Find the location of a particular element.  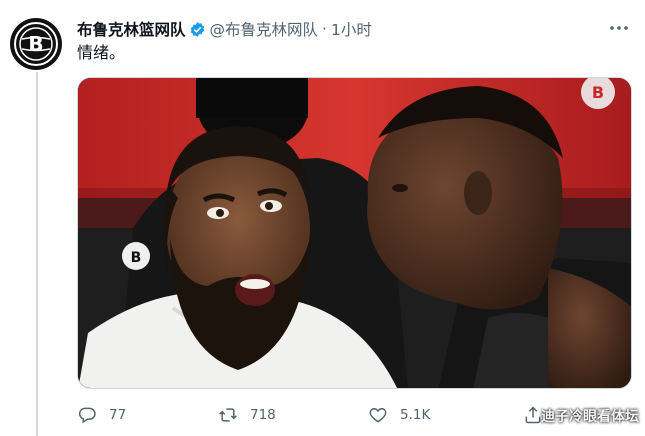

watermark-text: 迪子冷眼看体坛 is located at coordinates (590, 417).